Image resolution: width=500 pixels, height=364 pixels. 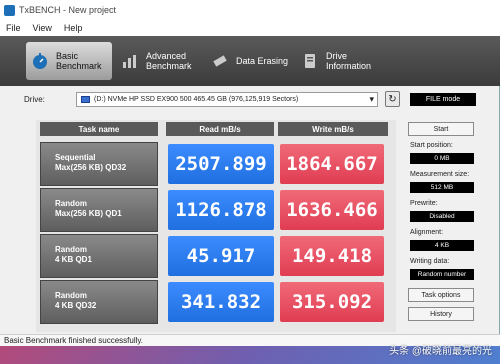 What do you see at coordinates (250, 28) in the screenshot?
I see `menu-bar: File View Help` at bounding box center [250, 28].